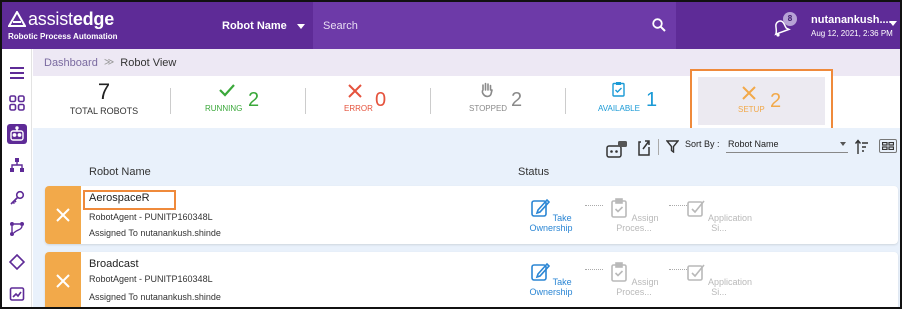  What do you see at coordinates (617, 150) in the screenshot?
I see `robot-chat-icon` at bounding box center [617, 150].